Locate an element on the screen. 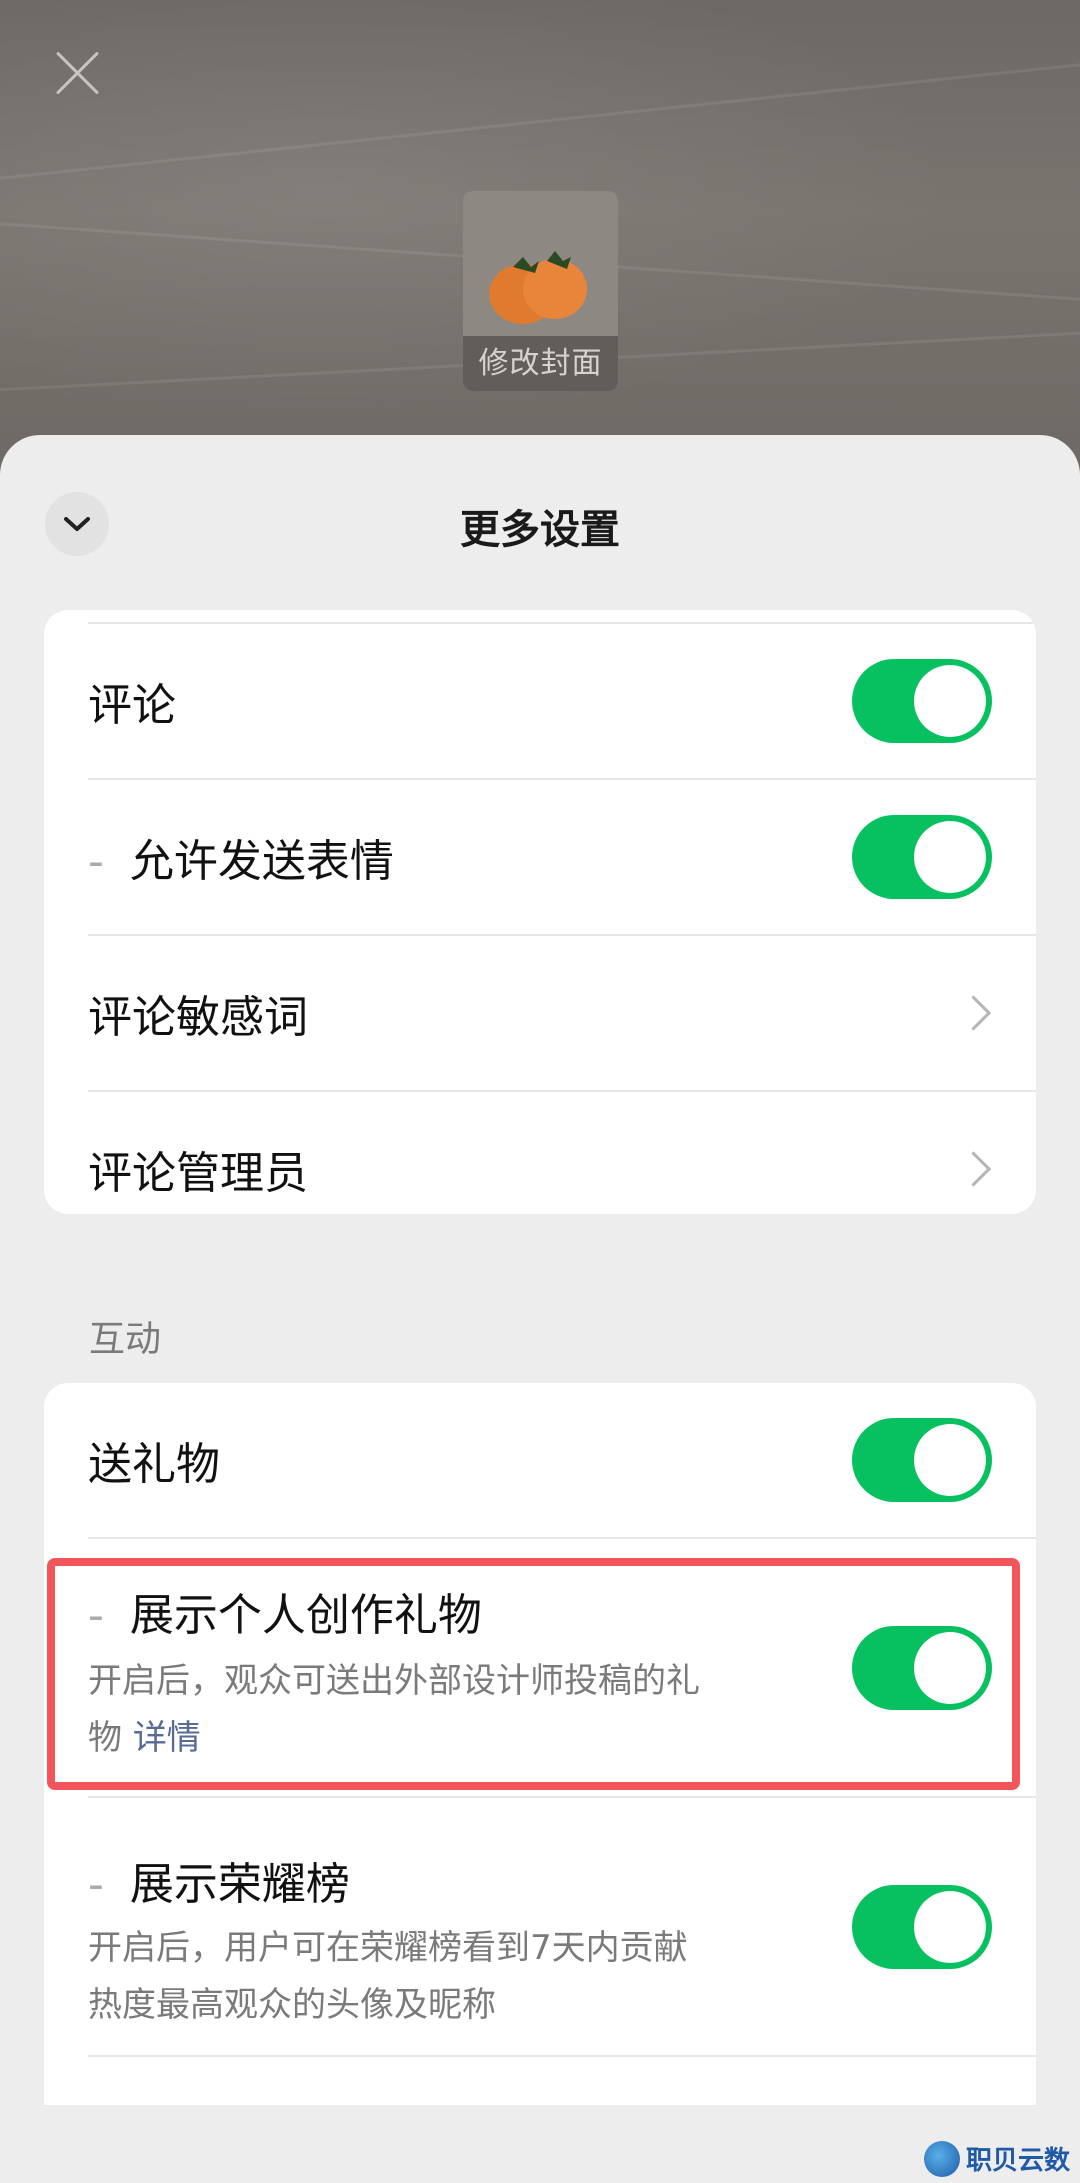 Image resolution: width=1080 pixels, height=2183 pixels. send-gifts-toggle is located at coordinates (922, 1460).